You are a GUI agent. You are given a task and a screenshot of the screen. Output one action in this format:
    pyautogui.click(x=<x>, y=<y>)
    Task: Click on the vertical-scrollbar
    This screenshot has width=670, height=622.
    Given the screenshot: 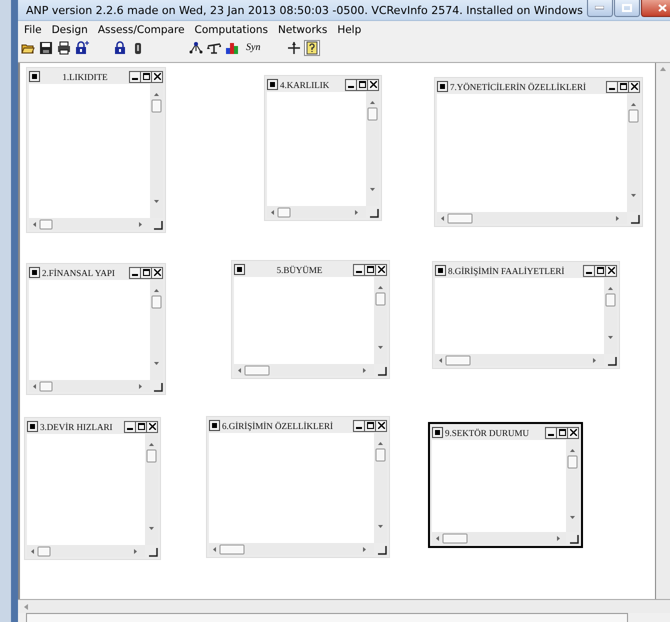 What is the action you would take?
    pyautogui.click(x=663, y=331)
    